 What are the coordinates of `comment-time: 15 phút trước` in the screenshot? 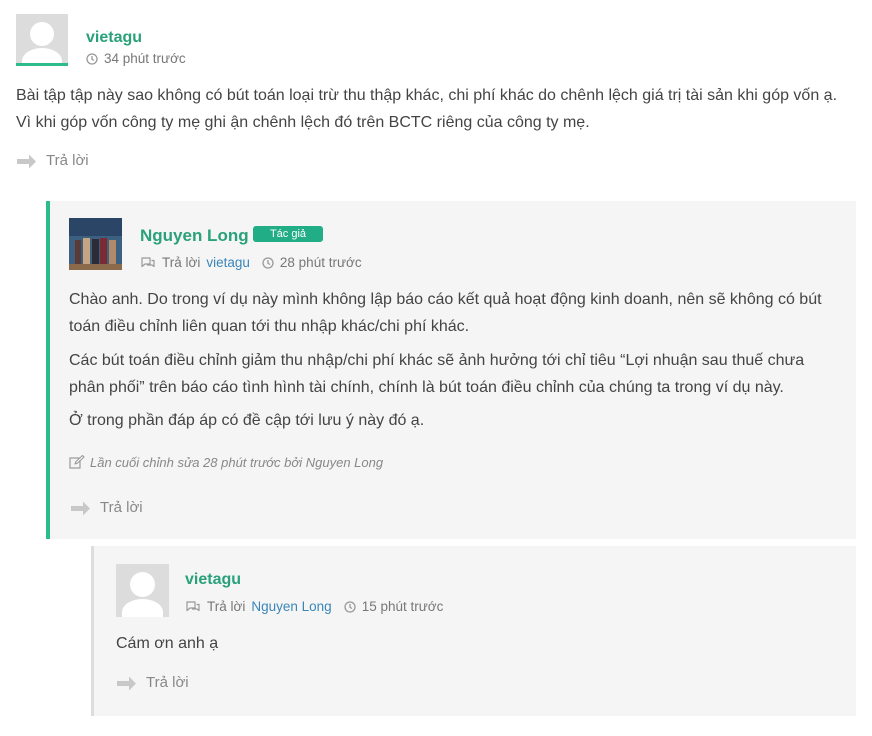 It's located at (402, 606).